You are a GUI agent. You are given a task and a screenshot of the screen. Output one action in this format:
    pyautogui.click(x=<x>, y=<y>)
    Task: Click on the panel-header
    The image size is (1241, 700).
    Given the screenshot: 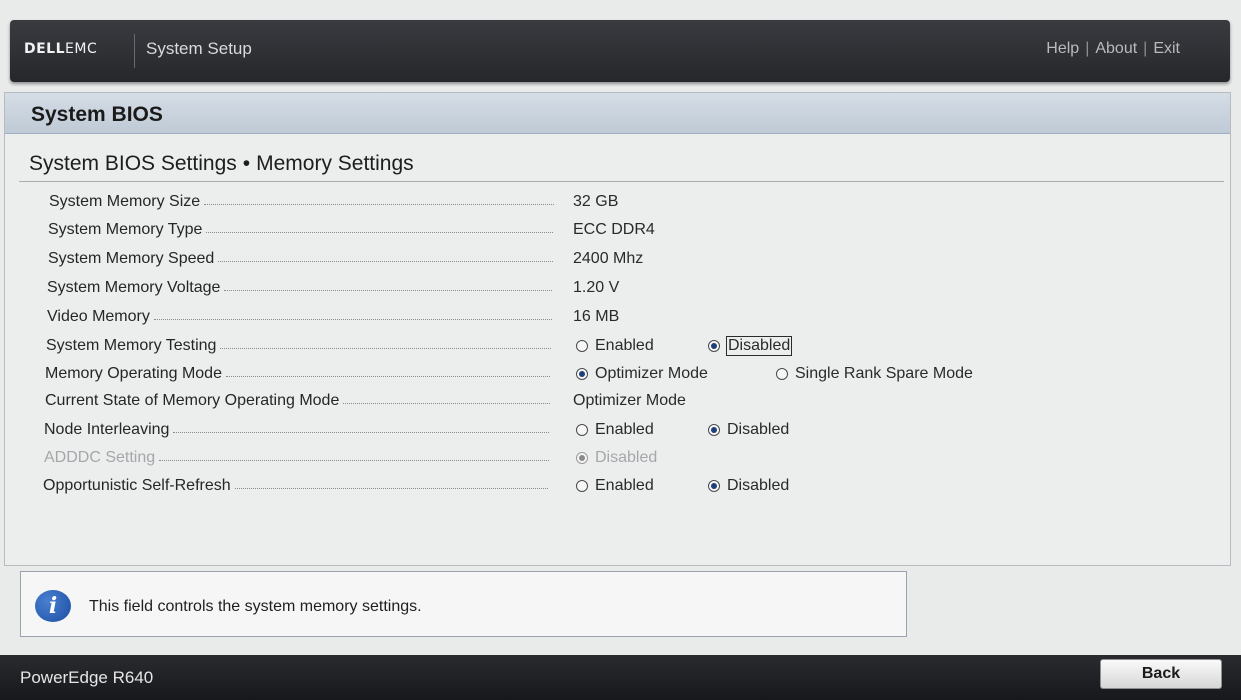 What is the action you would take?
    pyautogui.click(x=617, y=113)
    